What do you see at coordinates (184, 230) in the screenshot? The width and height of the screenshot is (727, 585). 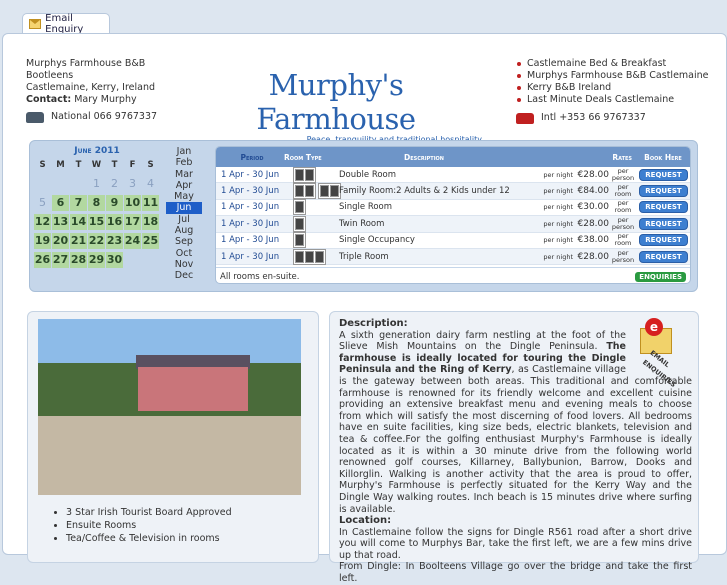 I see `month-item: Aug` at bounding box center [184, 230].